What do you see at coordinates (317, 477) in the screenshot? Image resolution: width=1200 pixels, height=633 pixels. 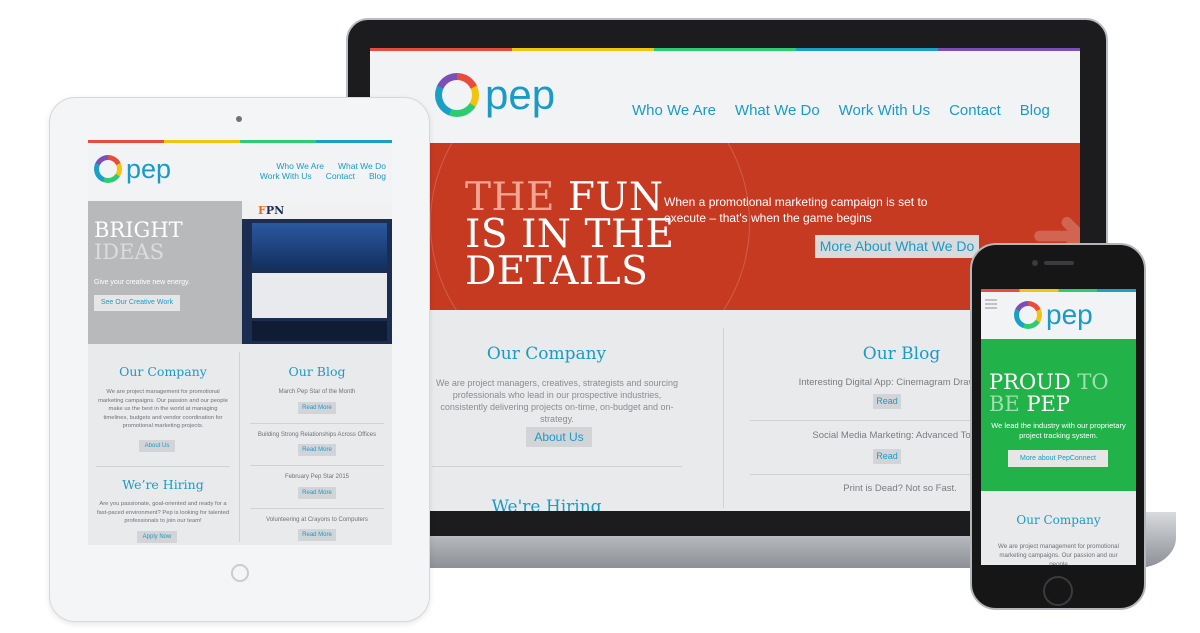 I see `blog-post-title: February Pep Star 2015` at bounding box center [317, 477].